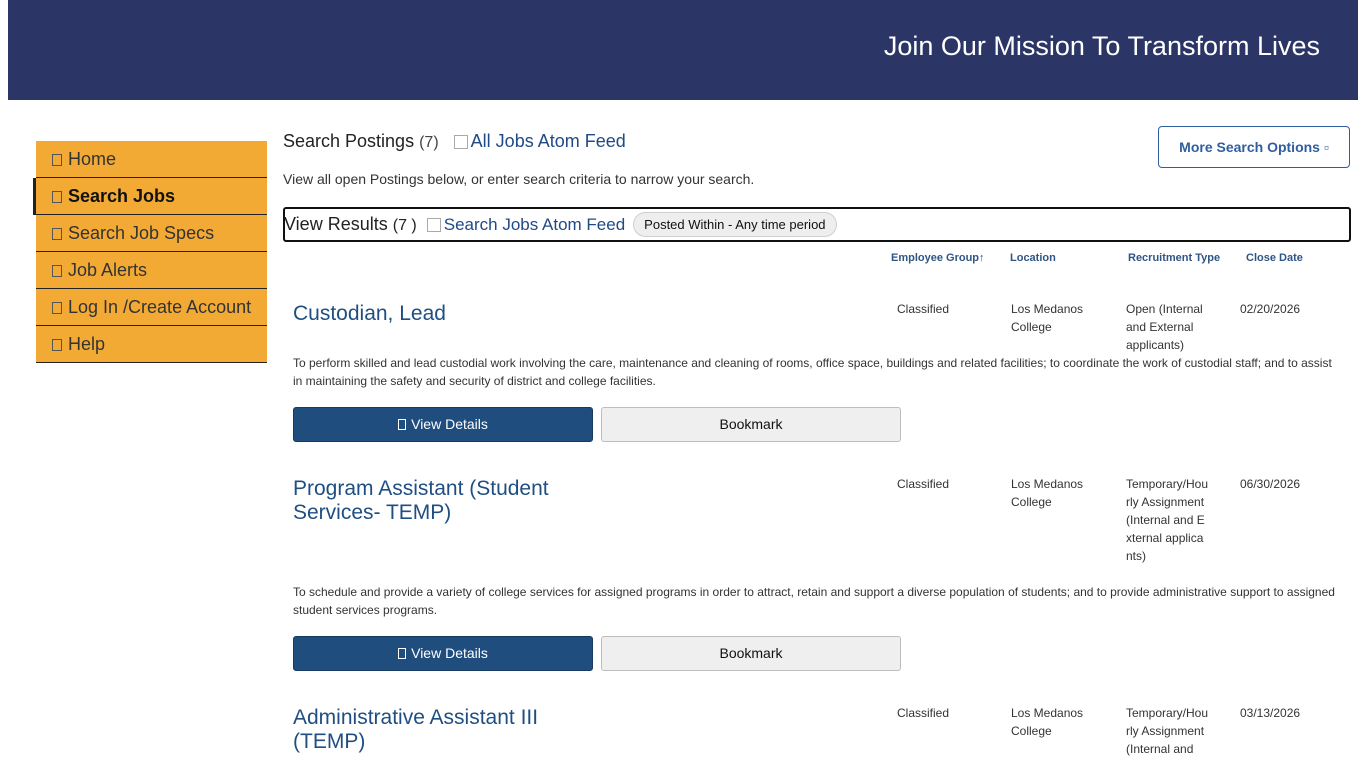 The image size is (1366, 768). Describe the element at coordinates (26, 18) in the screenshot. I see `logo-image` at that location.